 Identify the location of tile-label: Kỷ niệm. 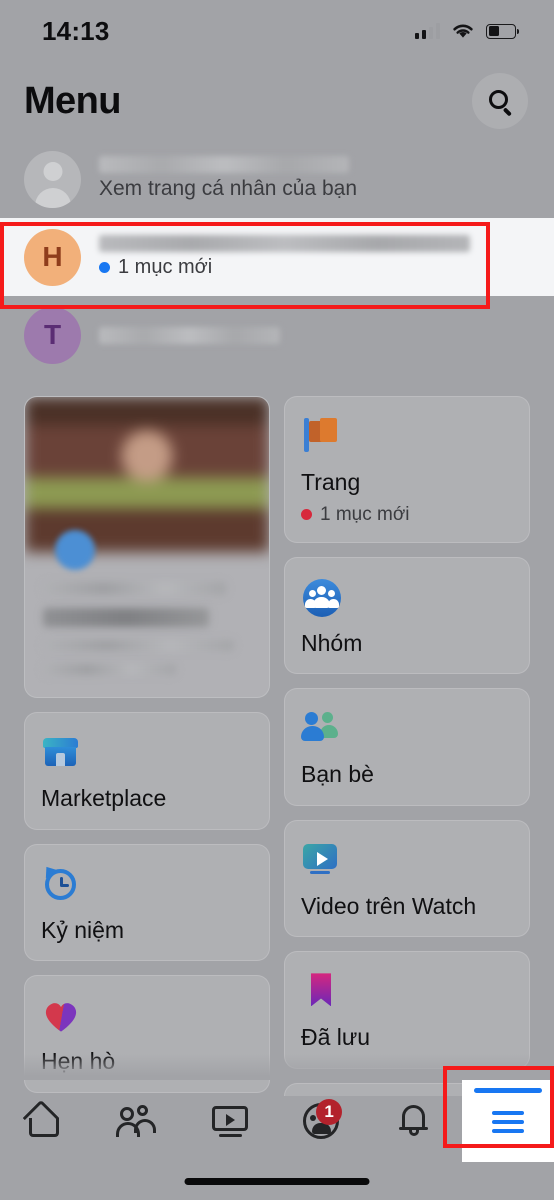
(83, 929).